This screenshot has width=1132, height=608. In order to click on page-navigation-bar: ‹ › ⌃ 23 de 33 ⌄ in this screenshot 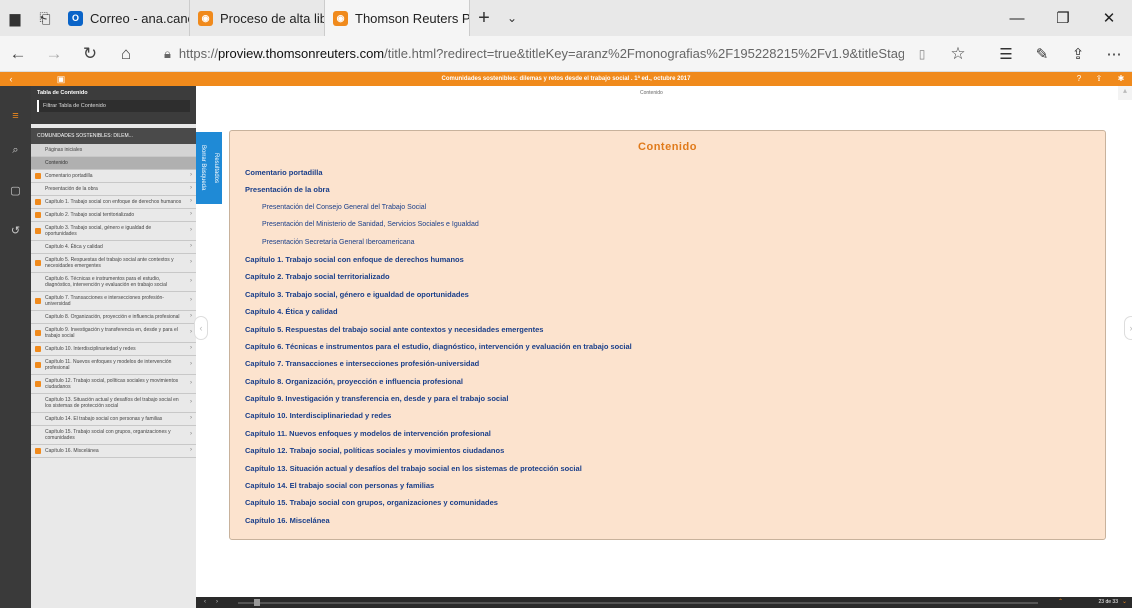, I will do `click(664, 602)`.